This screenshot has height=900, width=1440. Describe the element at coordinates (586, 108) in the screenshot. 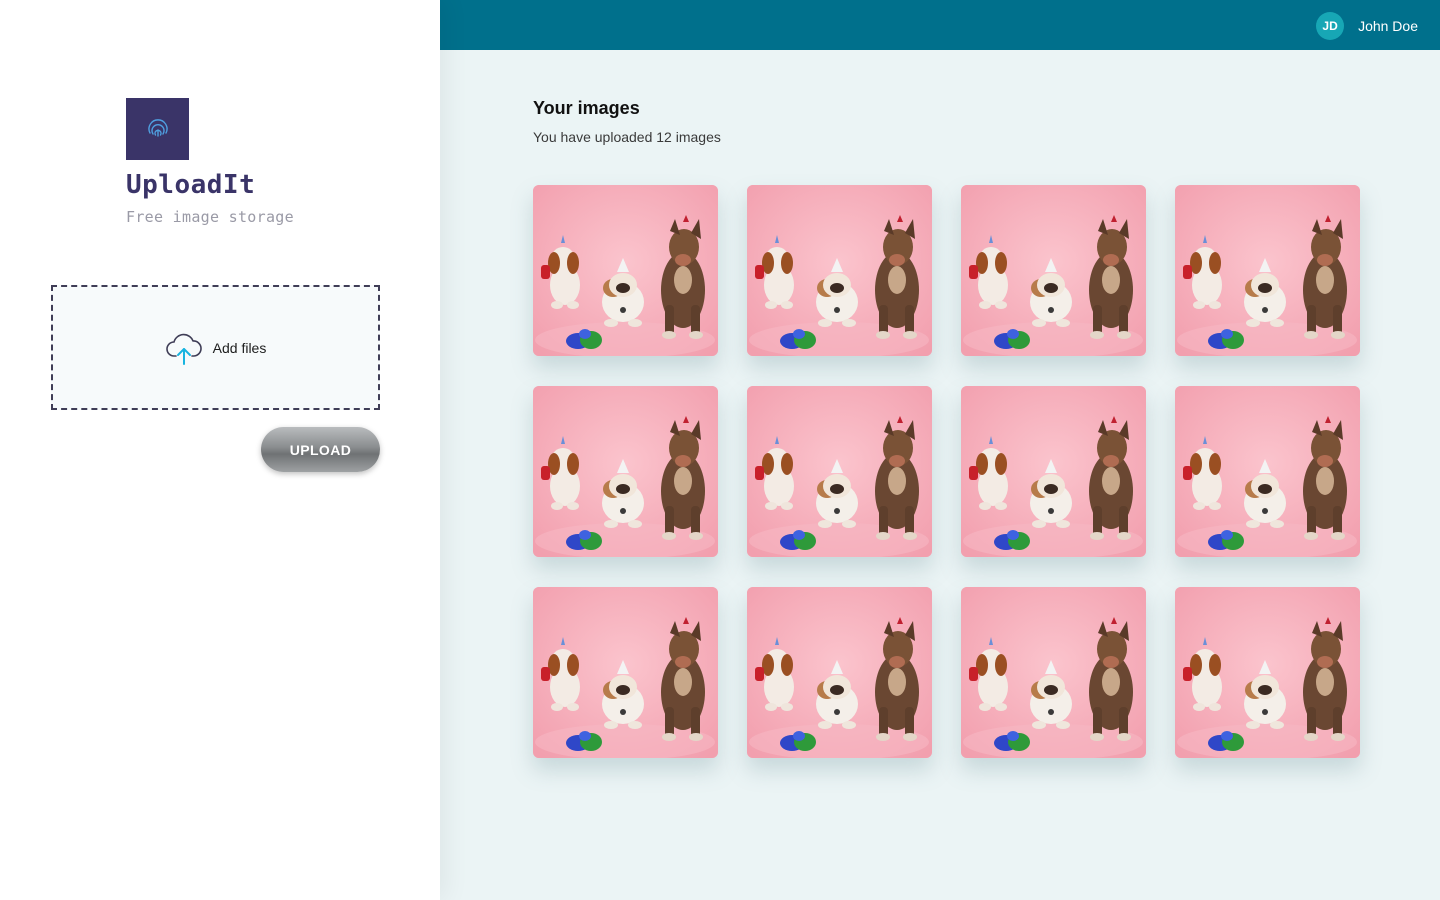

I see `page-title: Your images` at that location.